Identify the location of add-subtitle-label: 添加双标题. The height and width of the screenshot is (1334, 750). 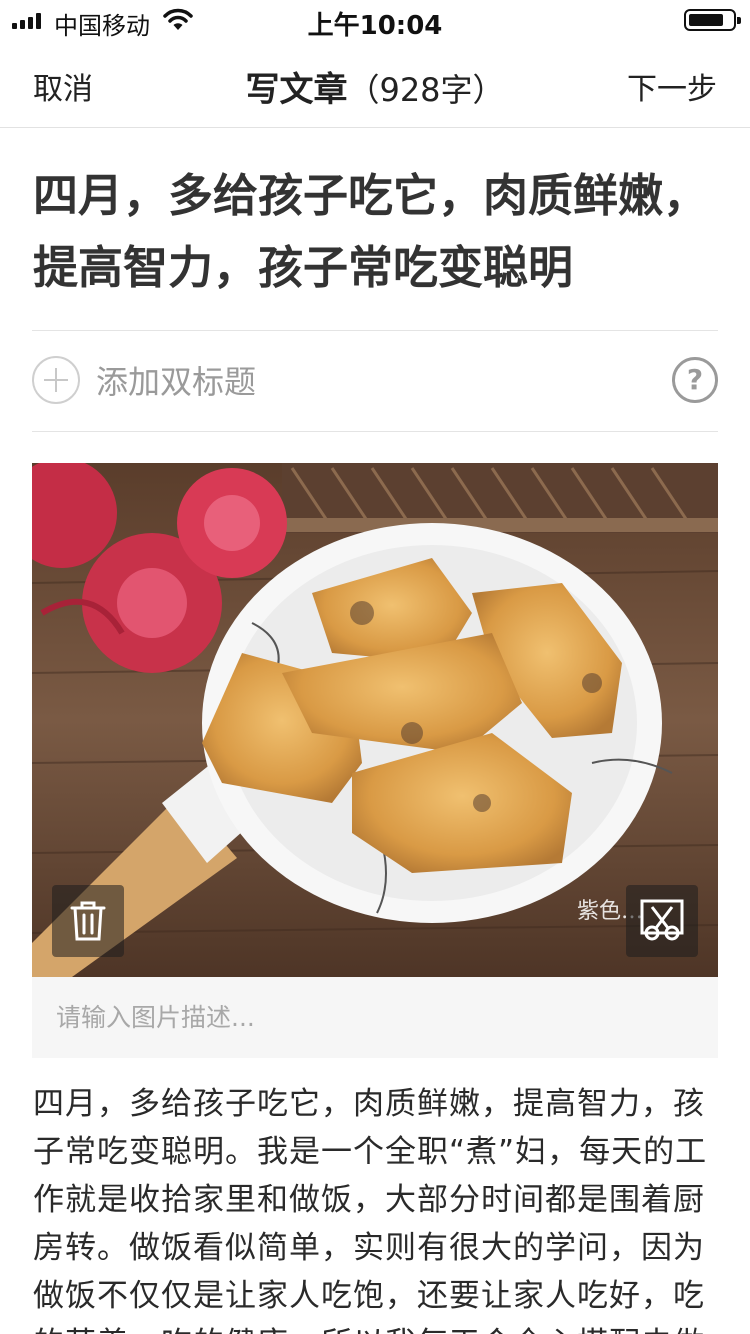
(176, 382).